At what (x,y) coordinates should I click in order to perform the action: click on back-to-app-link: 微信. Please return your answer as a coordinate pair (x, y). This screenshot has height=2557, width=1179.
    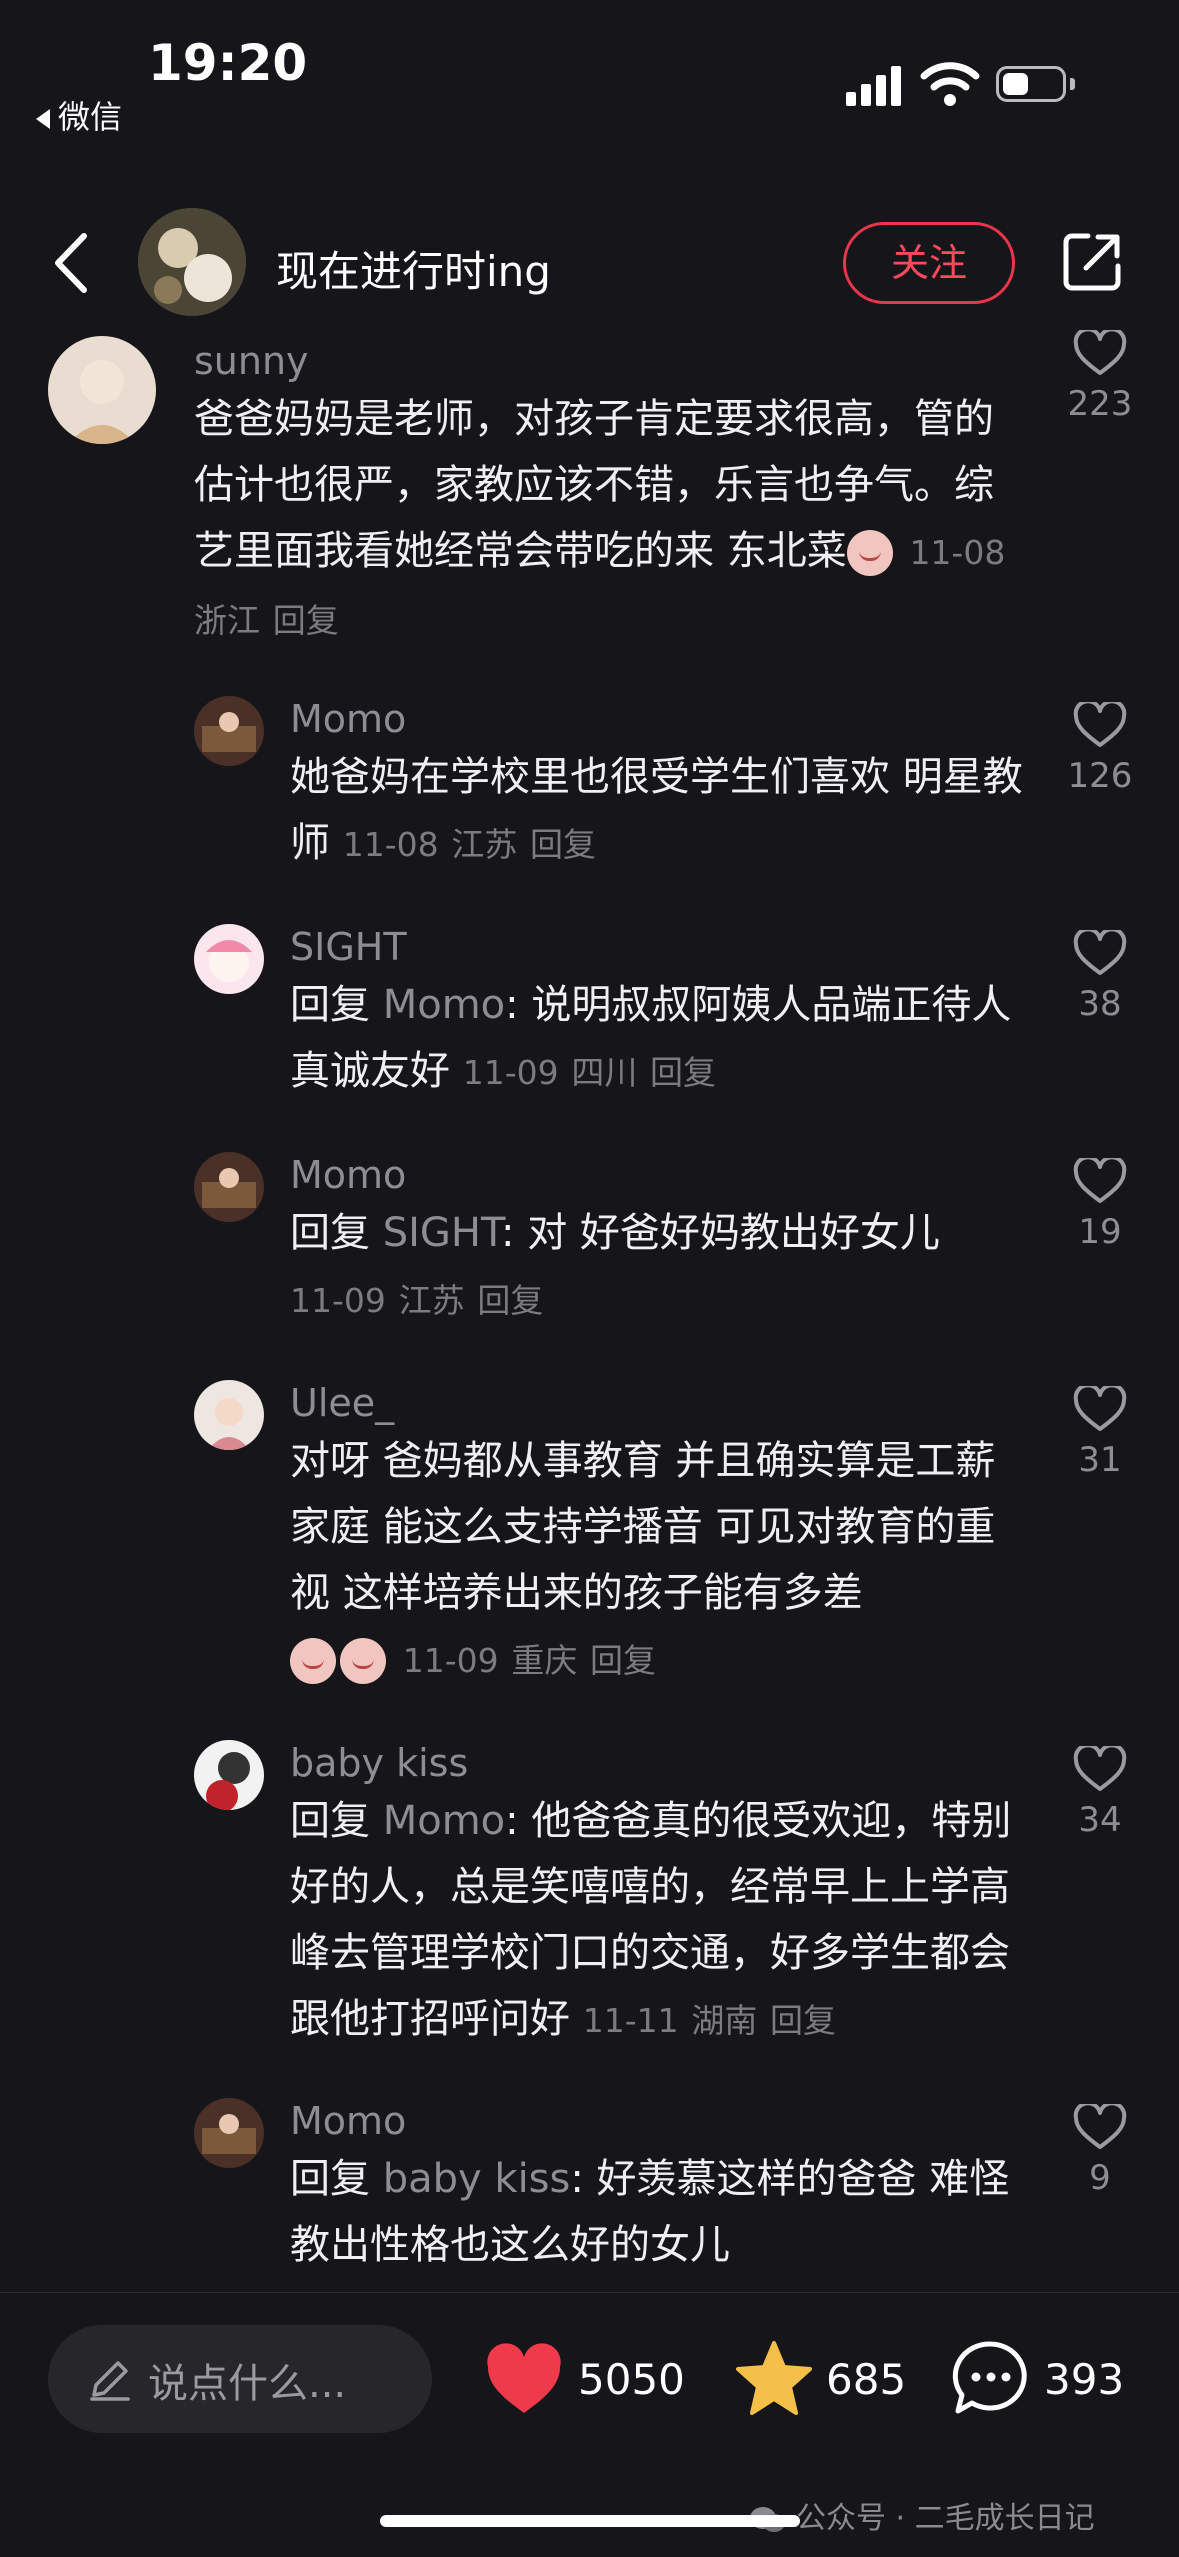
    Looking at the image, I should click on (79, 115).